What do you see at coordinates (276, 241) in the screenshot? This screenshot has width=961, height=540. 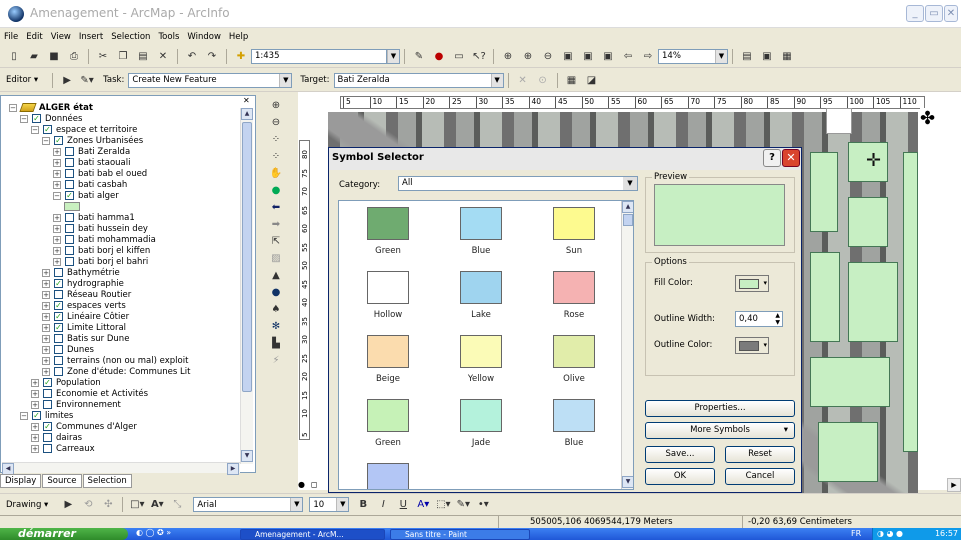 I see `select-features-icon: ⇱` at bounding box center [276, 241].